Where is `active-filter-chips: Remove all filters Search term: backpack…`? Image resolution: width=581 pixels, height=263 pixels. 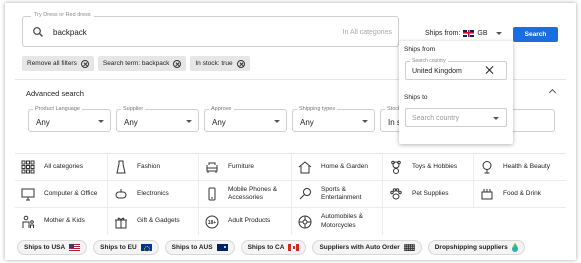 active-filter-chips: Remove all filters Search term: backpack… is located at coordinates (136, 63).